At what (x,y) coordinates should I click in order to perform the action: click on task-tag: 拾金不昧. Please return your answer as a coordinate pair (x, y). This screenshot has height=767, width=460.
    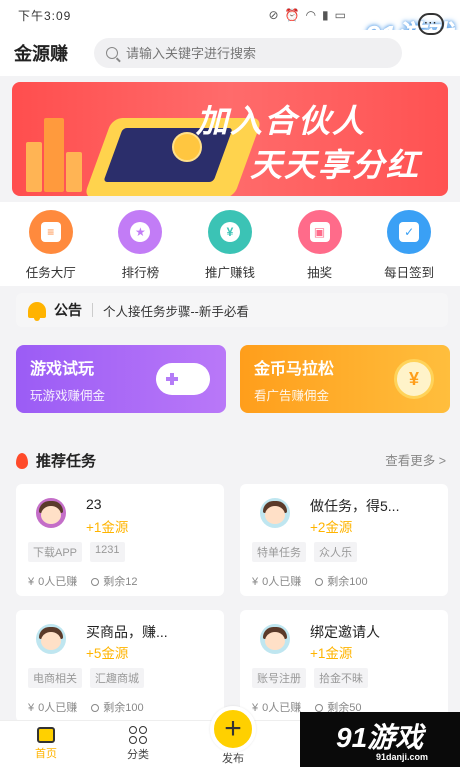
    Looking at the image, I should click on (341, 678).